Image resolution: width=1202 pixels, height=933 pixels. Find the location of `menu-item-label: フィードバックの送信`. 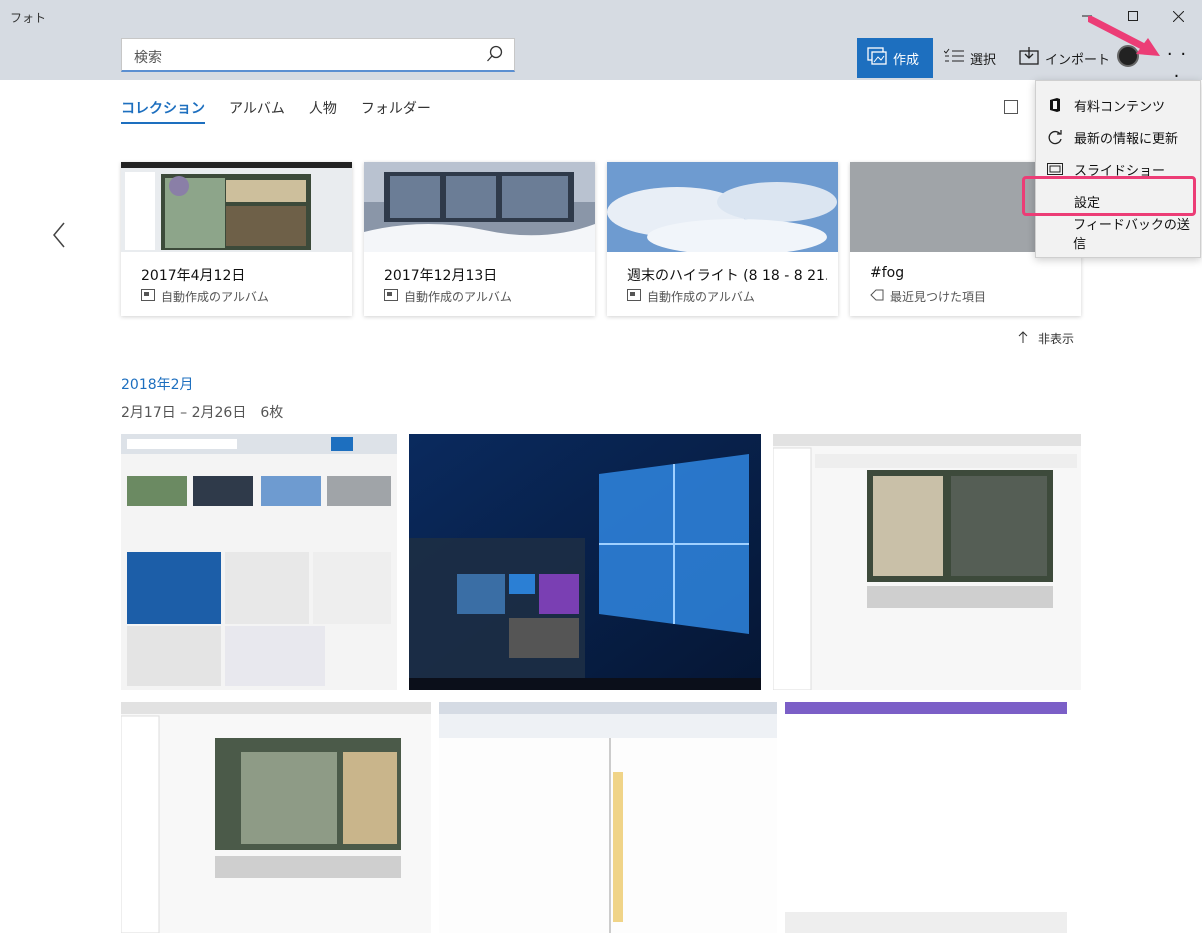

menu-item-label: フィードバックの送信 is located at coordinates (1131, 235).